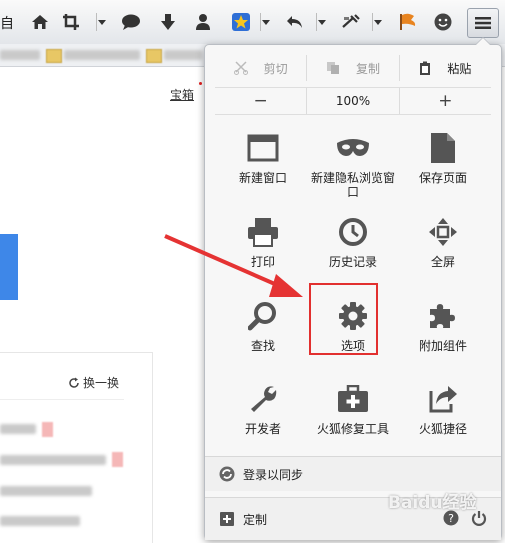  Describe the element at coordinates (203, 22) in the screenshot. I see `person-icon` at that location.